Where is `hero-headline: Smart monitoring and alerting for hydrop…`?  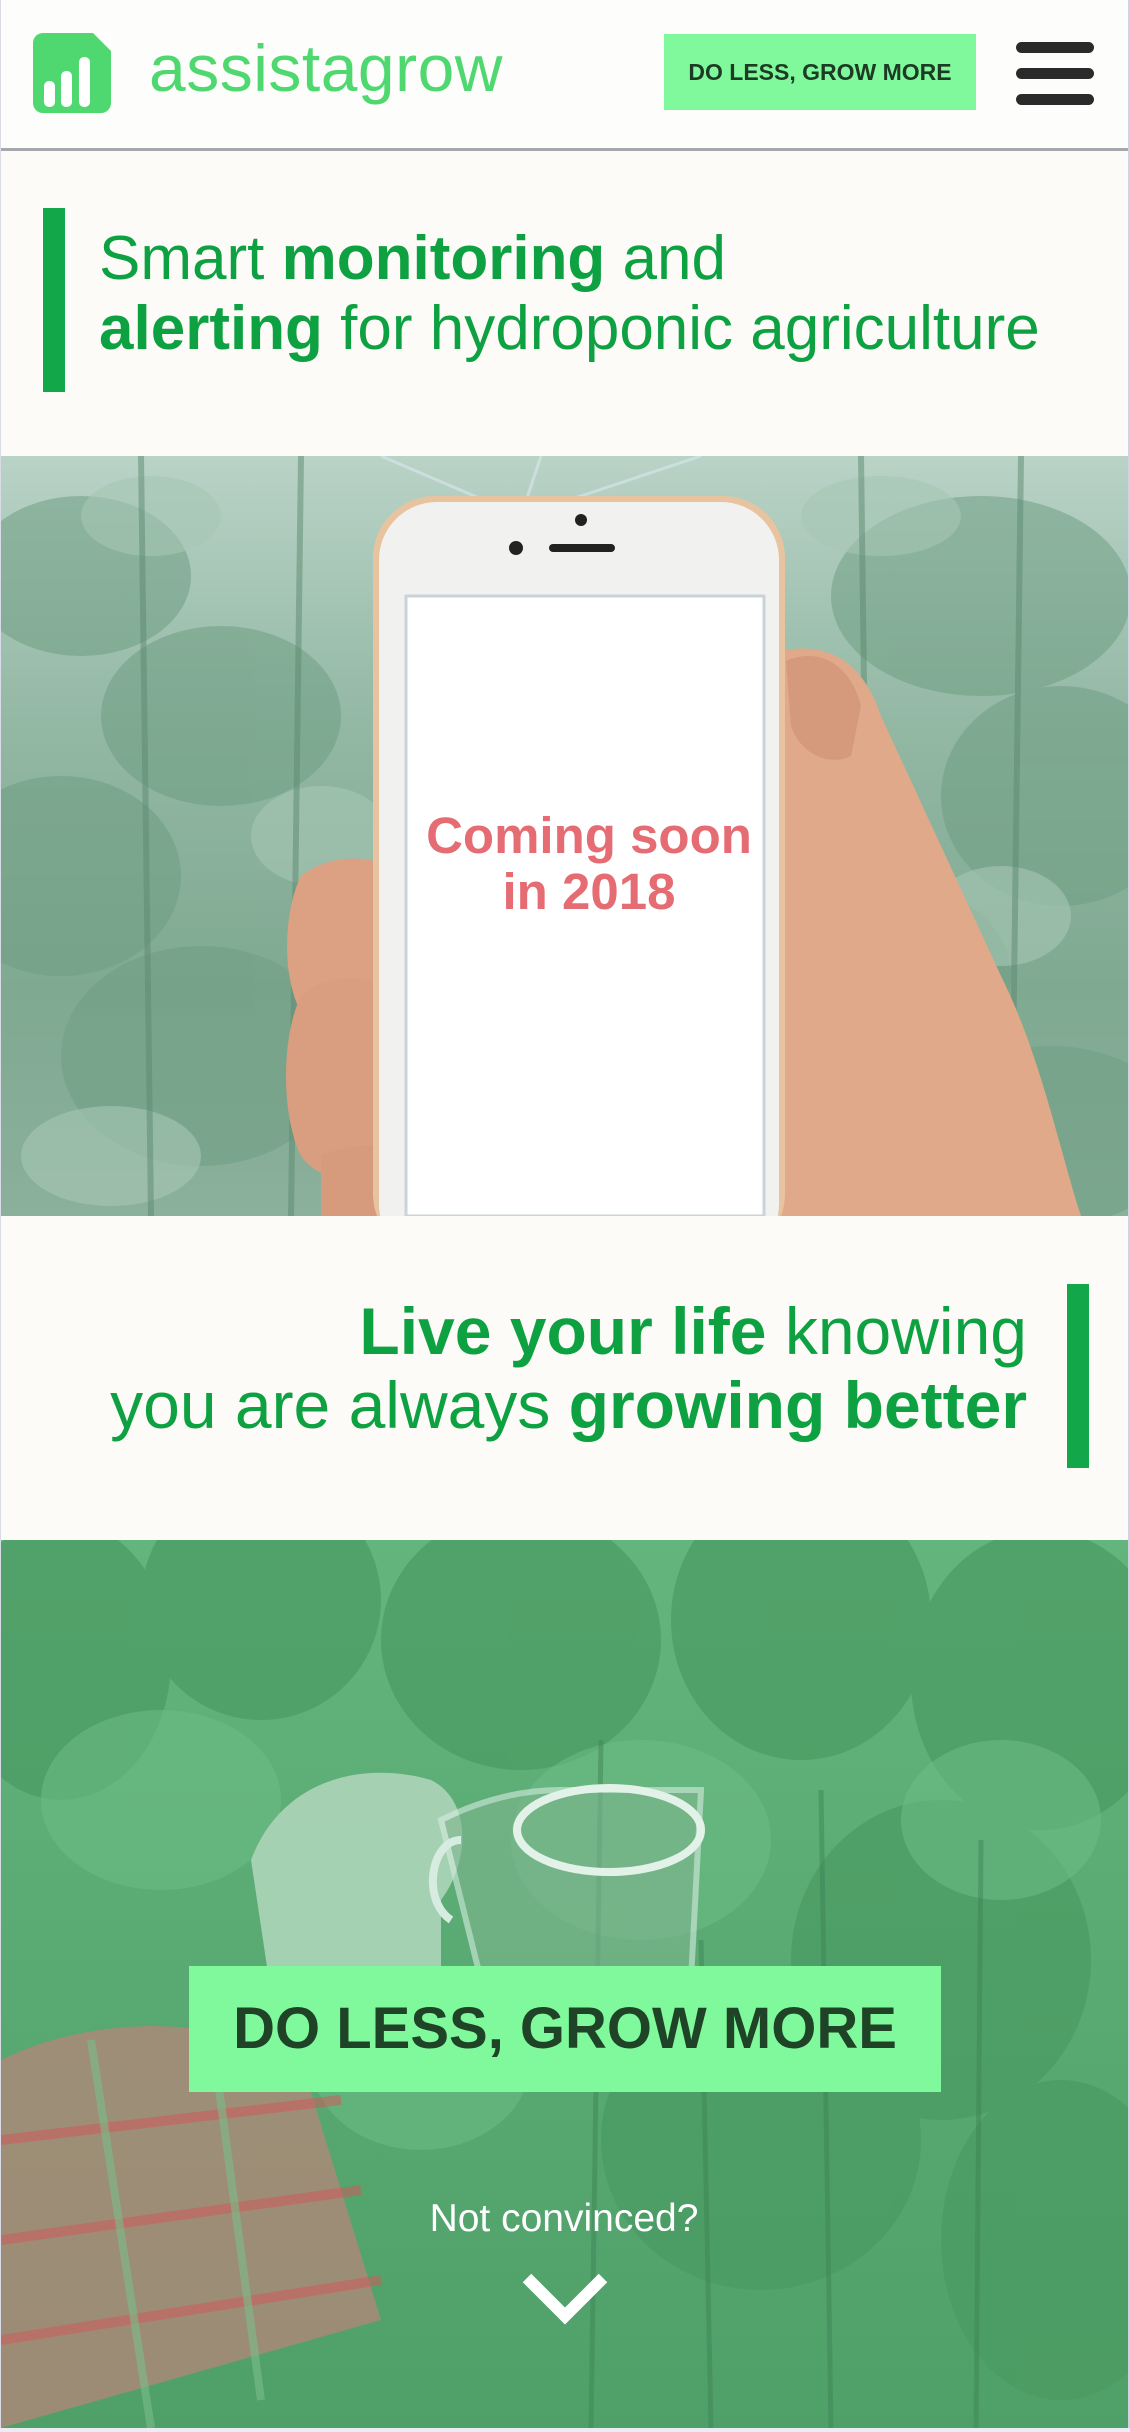 hero-headline: Smart monitoring and alerting for hydrop… is located at coordinates (569, 293).